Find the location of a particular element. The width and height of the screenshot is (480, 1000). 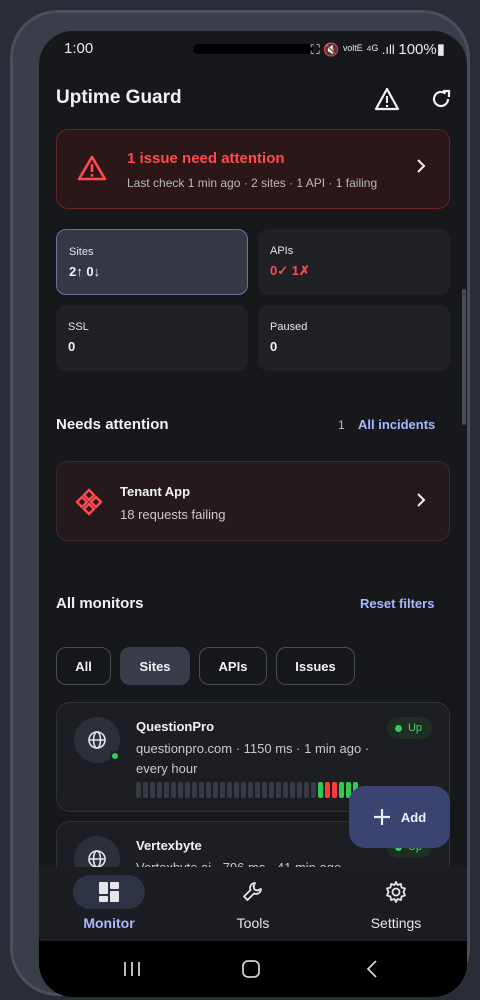

recents-icon is located at coordinates (132, 969).